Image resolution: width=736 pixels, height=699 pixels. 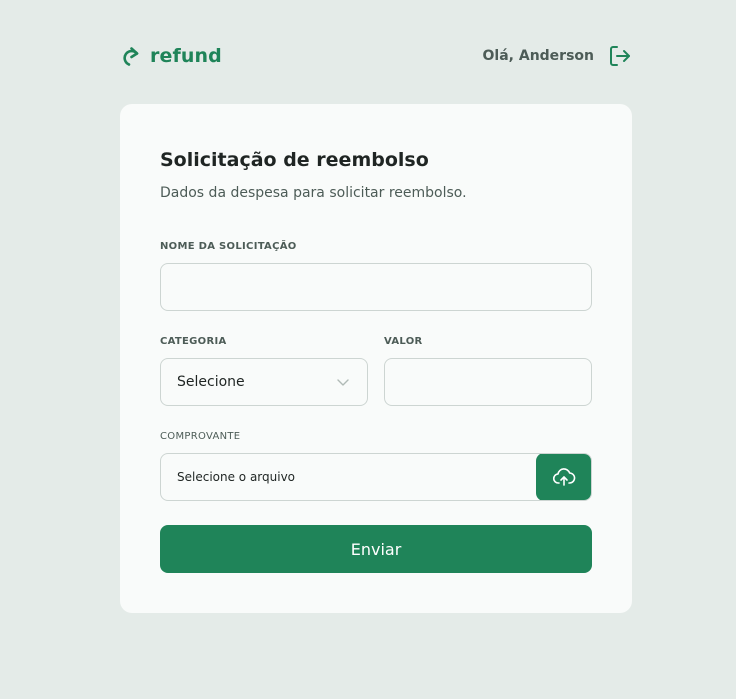 I want to click on upload-button, so click(x=563, y=477).